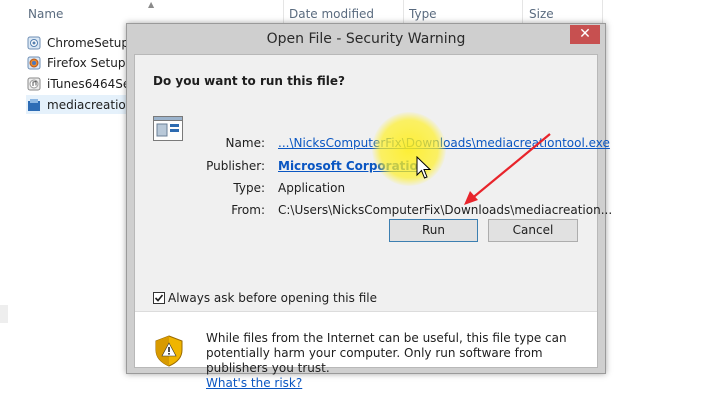  What do you see at coordinates (423, 14) in the screenshot?
I see `column-header-type: Type` at bounding box center [423, 14].